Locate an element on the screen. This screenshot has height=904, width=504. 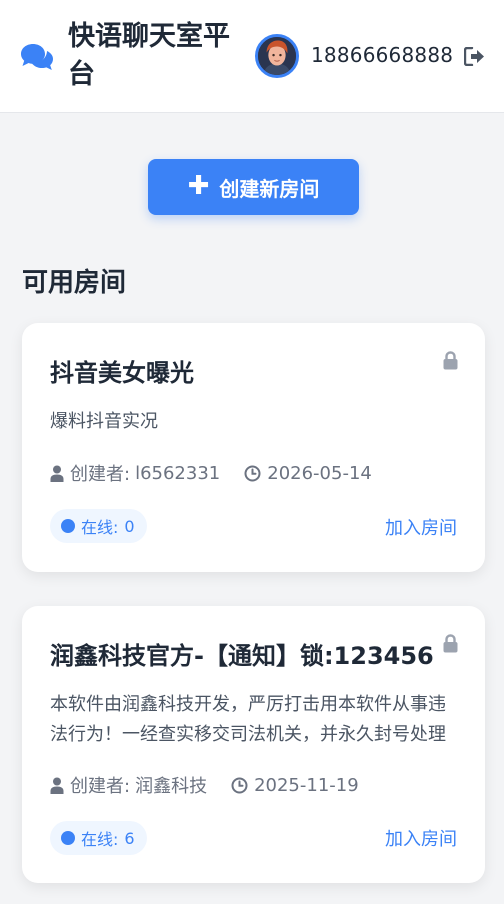
creator-name: l6562331 is located at coordinates (178, 473).